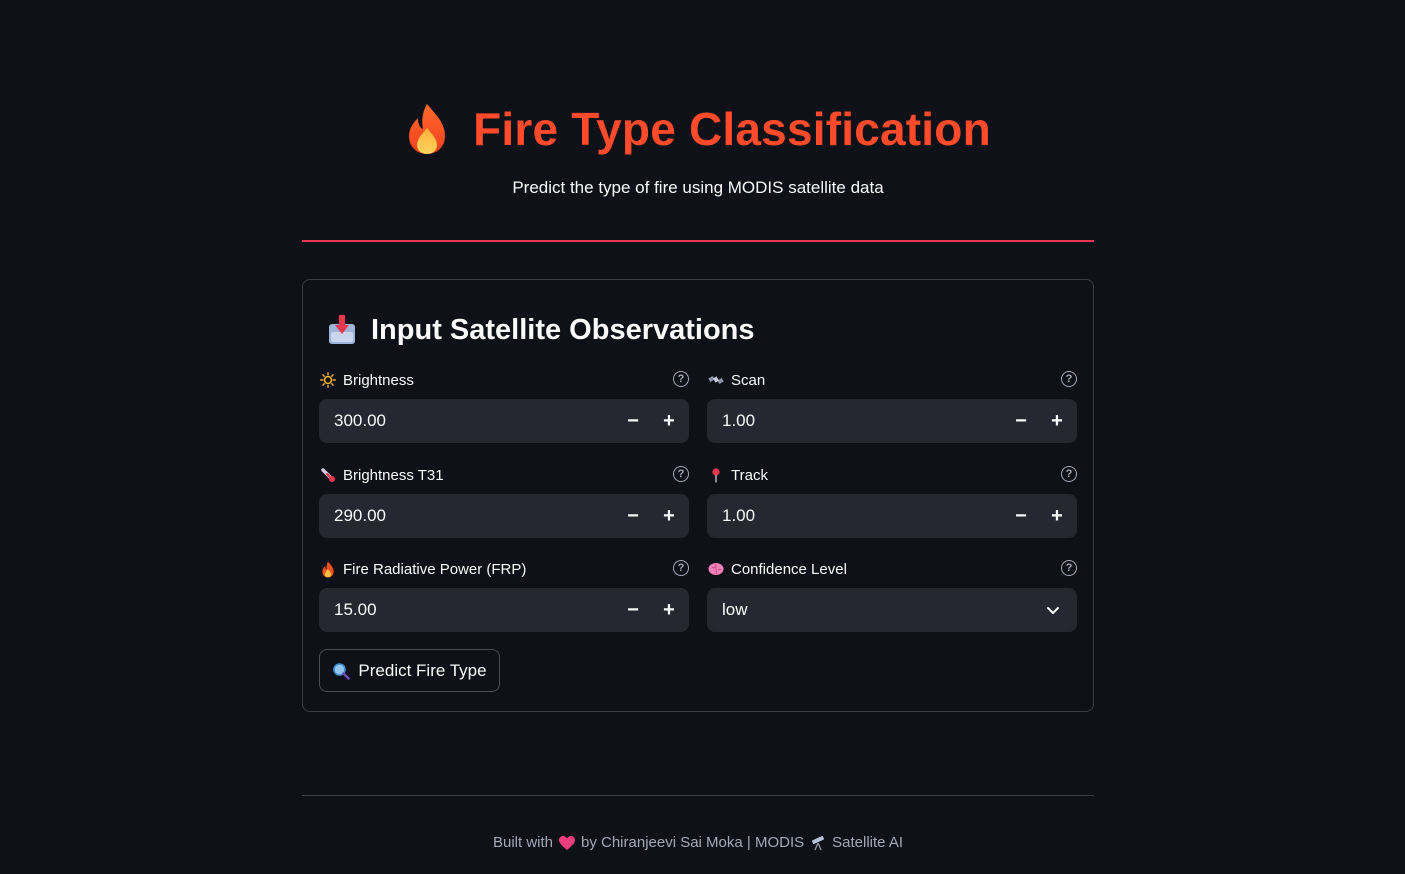  I want to click on brightness-label: Brightness, so click(378, 380).